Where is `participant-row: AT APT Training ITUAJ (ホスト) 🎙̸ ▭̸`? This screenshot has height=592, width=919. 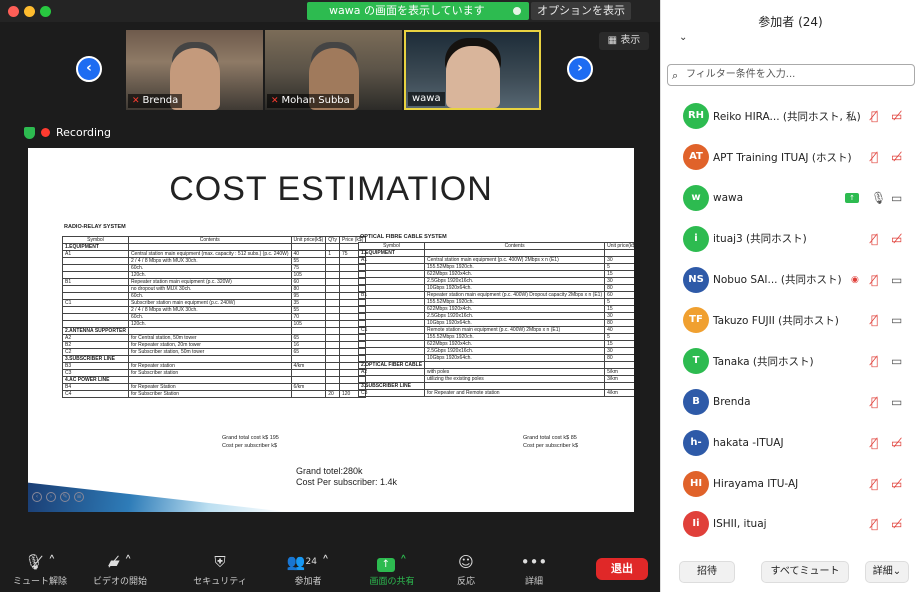
participant-row: AT APT Training ITUAJ (ホスト) 🎙̸ ▭̸ is located at coordinates (790, 157).